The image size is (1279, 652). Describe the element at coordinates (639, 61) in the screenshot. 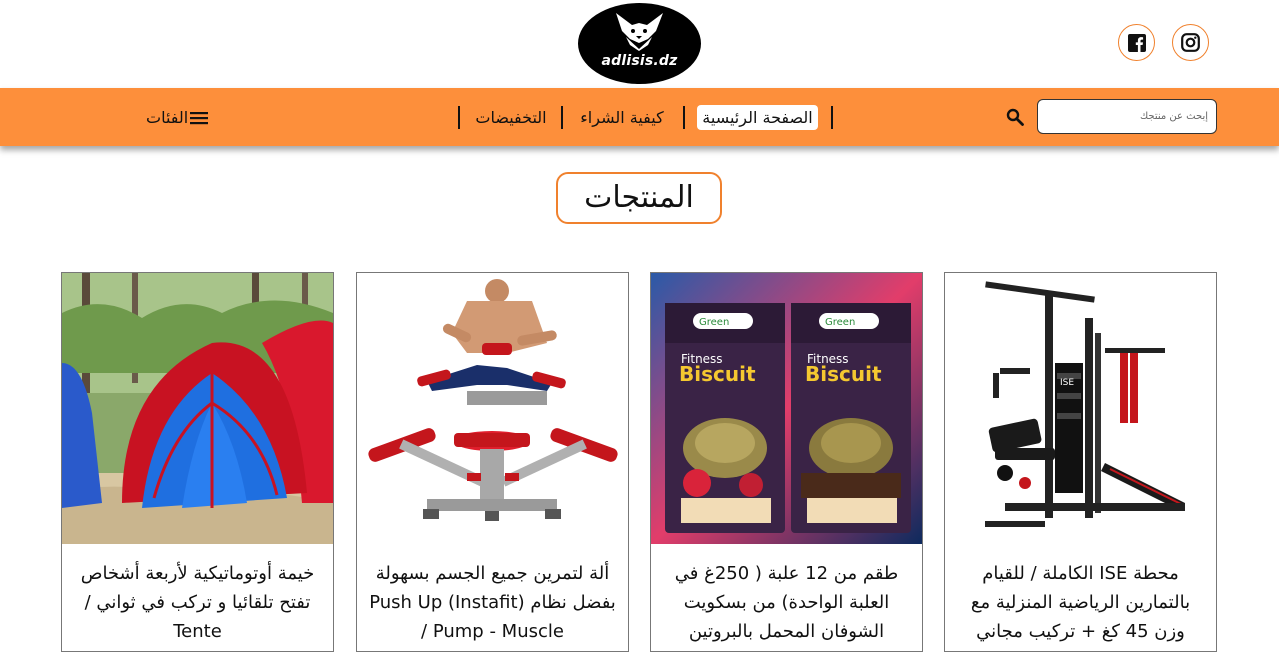

I see `logo-text: adlisis.dz` at that location.